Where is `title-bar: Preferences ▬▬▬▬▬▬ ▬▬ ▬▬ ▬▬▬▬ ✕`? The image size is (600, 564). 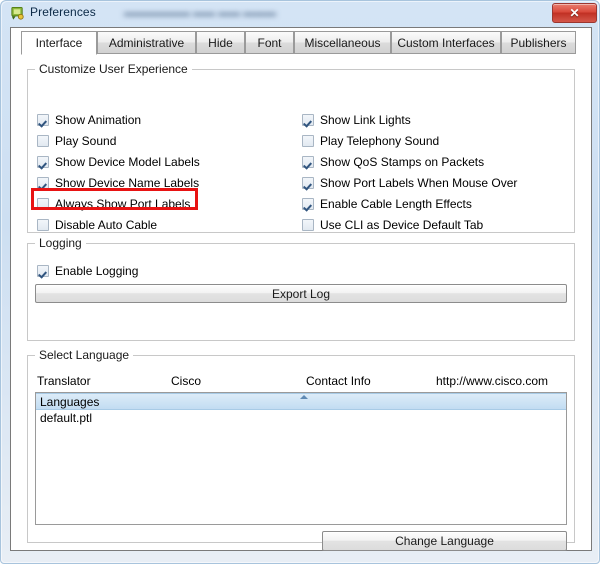
title-bar: Preferences ▬▬▬▬▬▬ ▬▬ ▬▬ ▬▬▬▬ ✕ is located at coordinates (300, 13).